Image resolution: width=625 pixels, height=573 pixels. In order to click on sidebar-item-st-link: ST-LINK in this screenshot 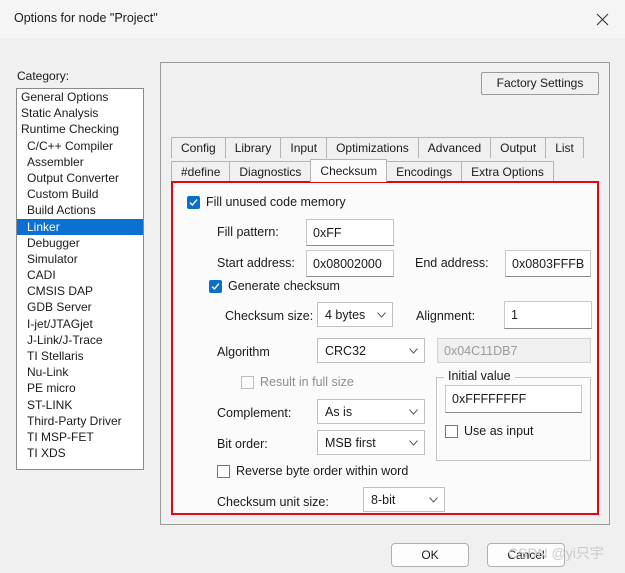, I will do `click(80, 405)`.